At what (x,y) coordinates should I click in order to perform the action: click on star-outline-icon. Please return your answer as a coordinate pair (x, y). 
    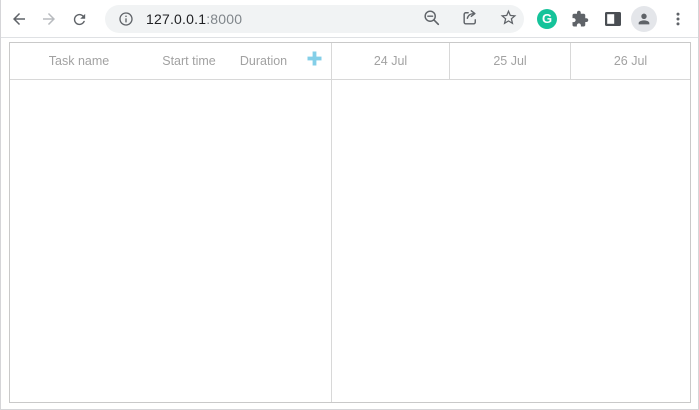
    Looking at the image, I should click on (508, 19).